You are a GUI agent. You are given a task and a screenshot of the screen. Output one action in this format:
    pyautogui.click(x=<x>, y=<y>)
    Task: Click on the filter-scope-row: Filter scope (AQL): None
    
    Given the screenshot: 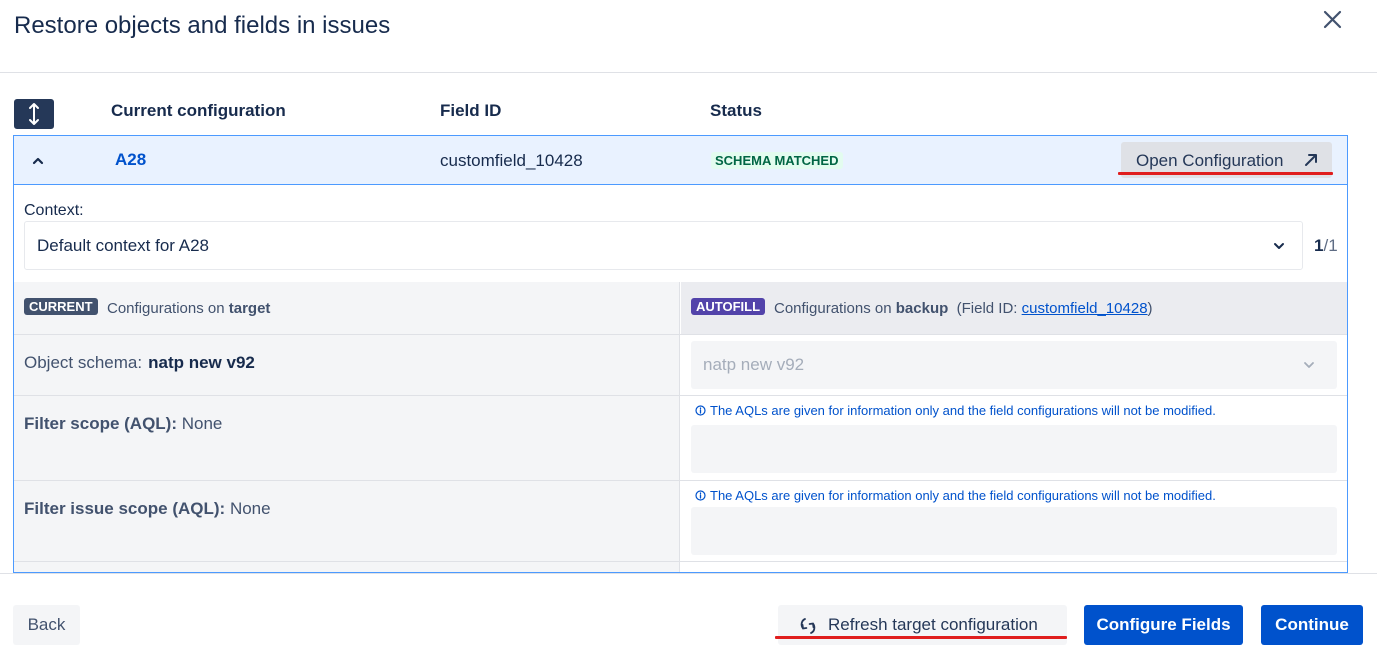 What is the action you would take?
    pyautogui.click(x=123, y=424)
    